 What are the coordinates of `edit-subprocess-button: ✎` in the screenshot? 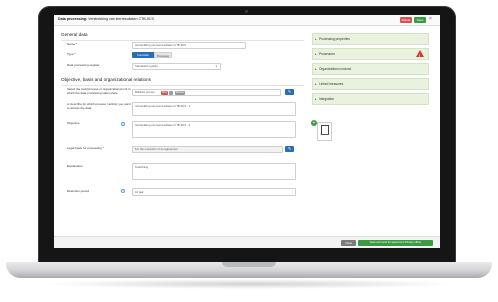 It's located at (289, 92).